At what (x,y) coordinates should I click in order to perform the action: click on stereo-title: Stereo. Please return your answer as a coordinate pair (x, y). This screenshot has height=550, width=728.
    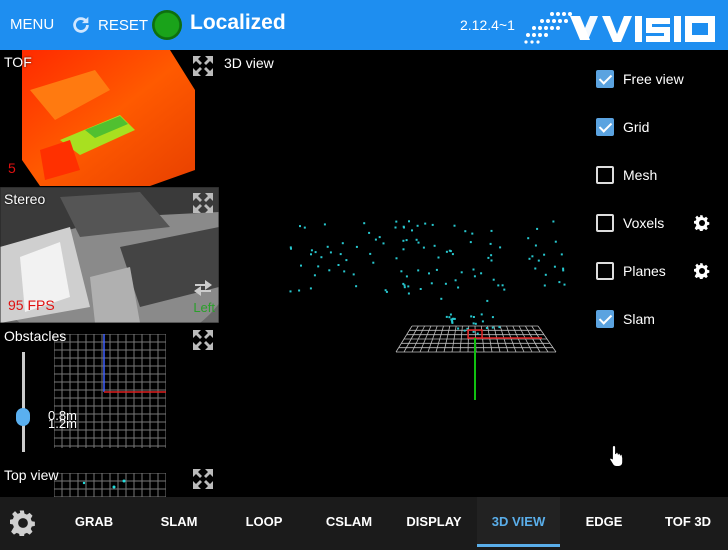
    Looking at the image, I should click on (25, 199).